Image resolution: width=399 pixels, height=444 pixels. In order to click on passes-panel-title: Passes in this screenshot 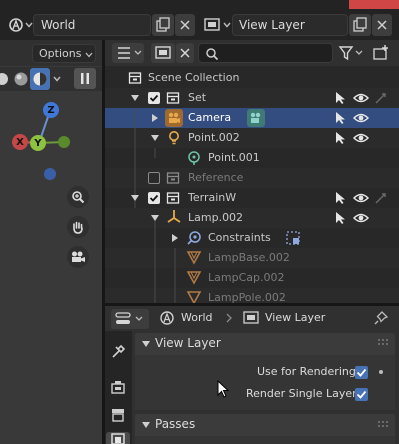, I will do `click(175, 424)`.